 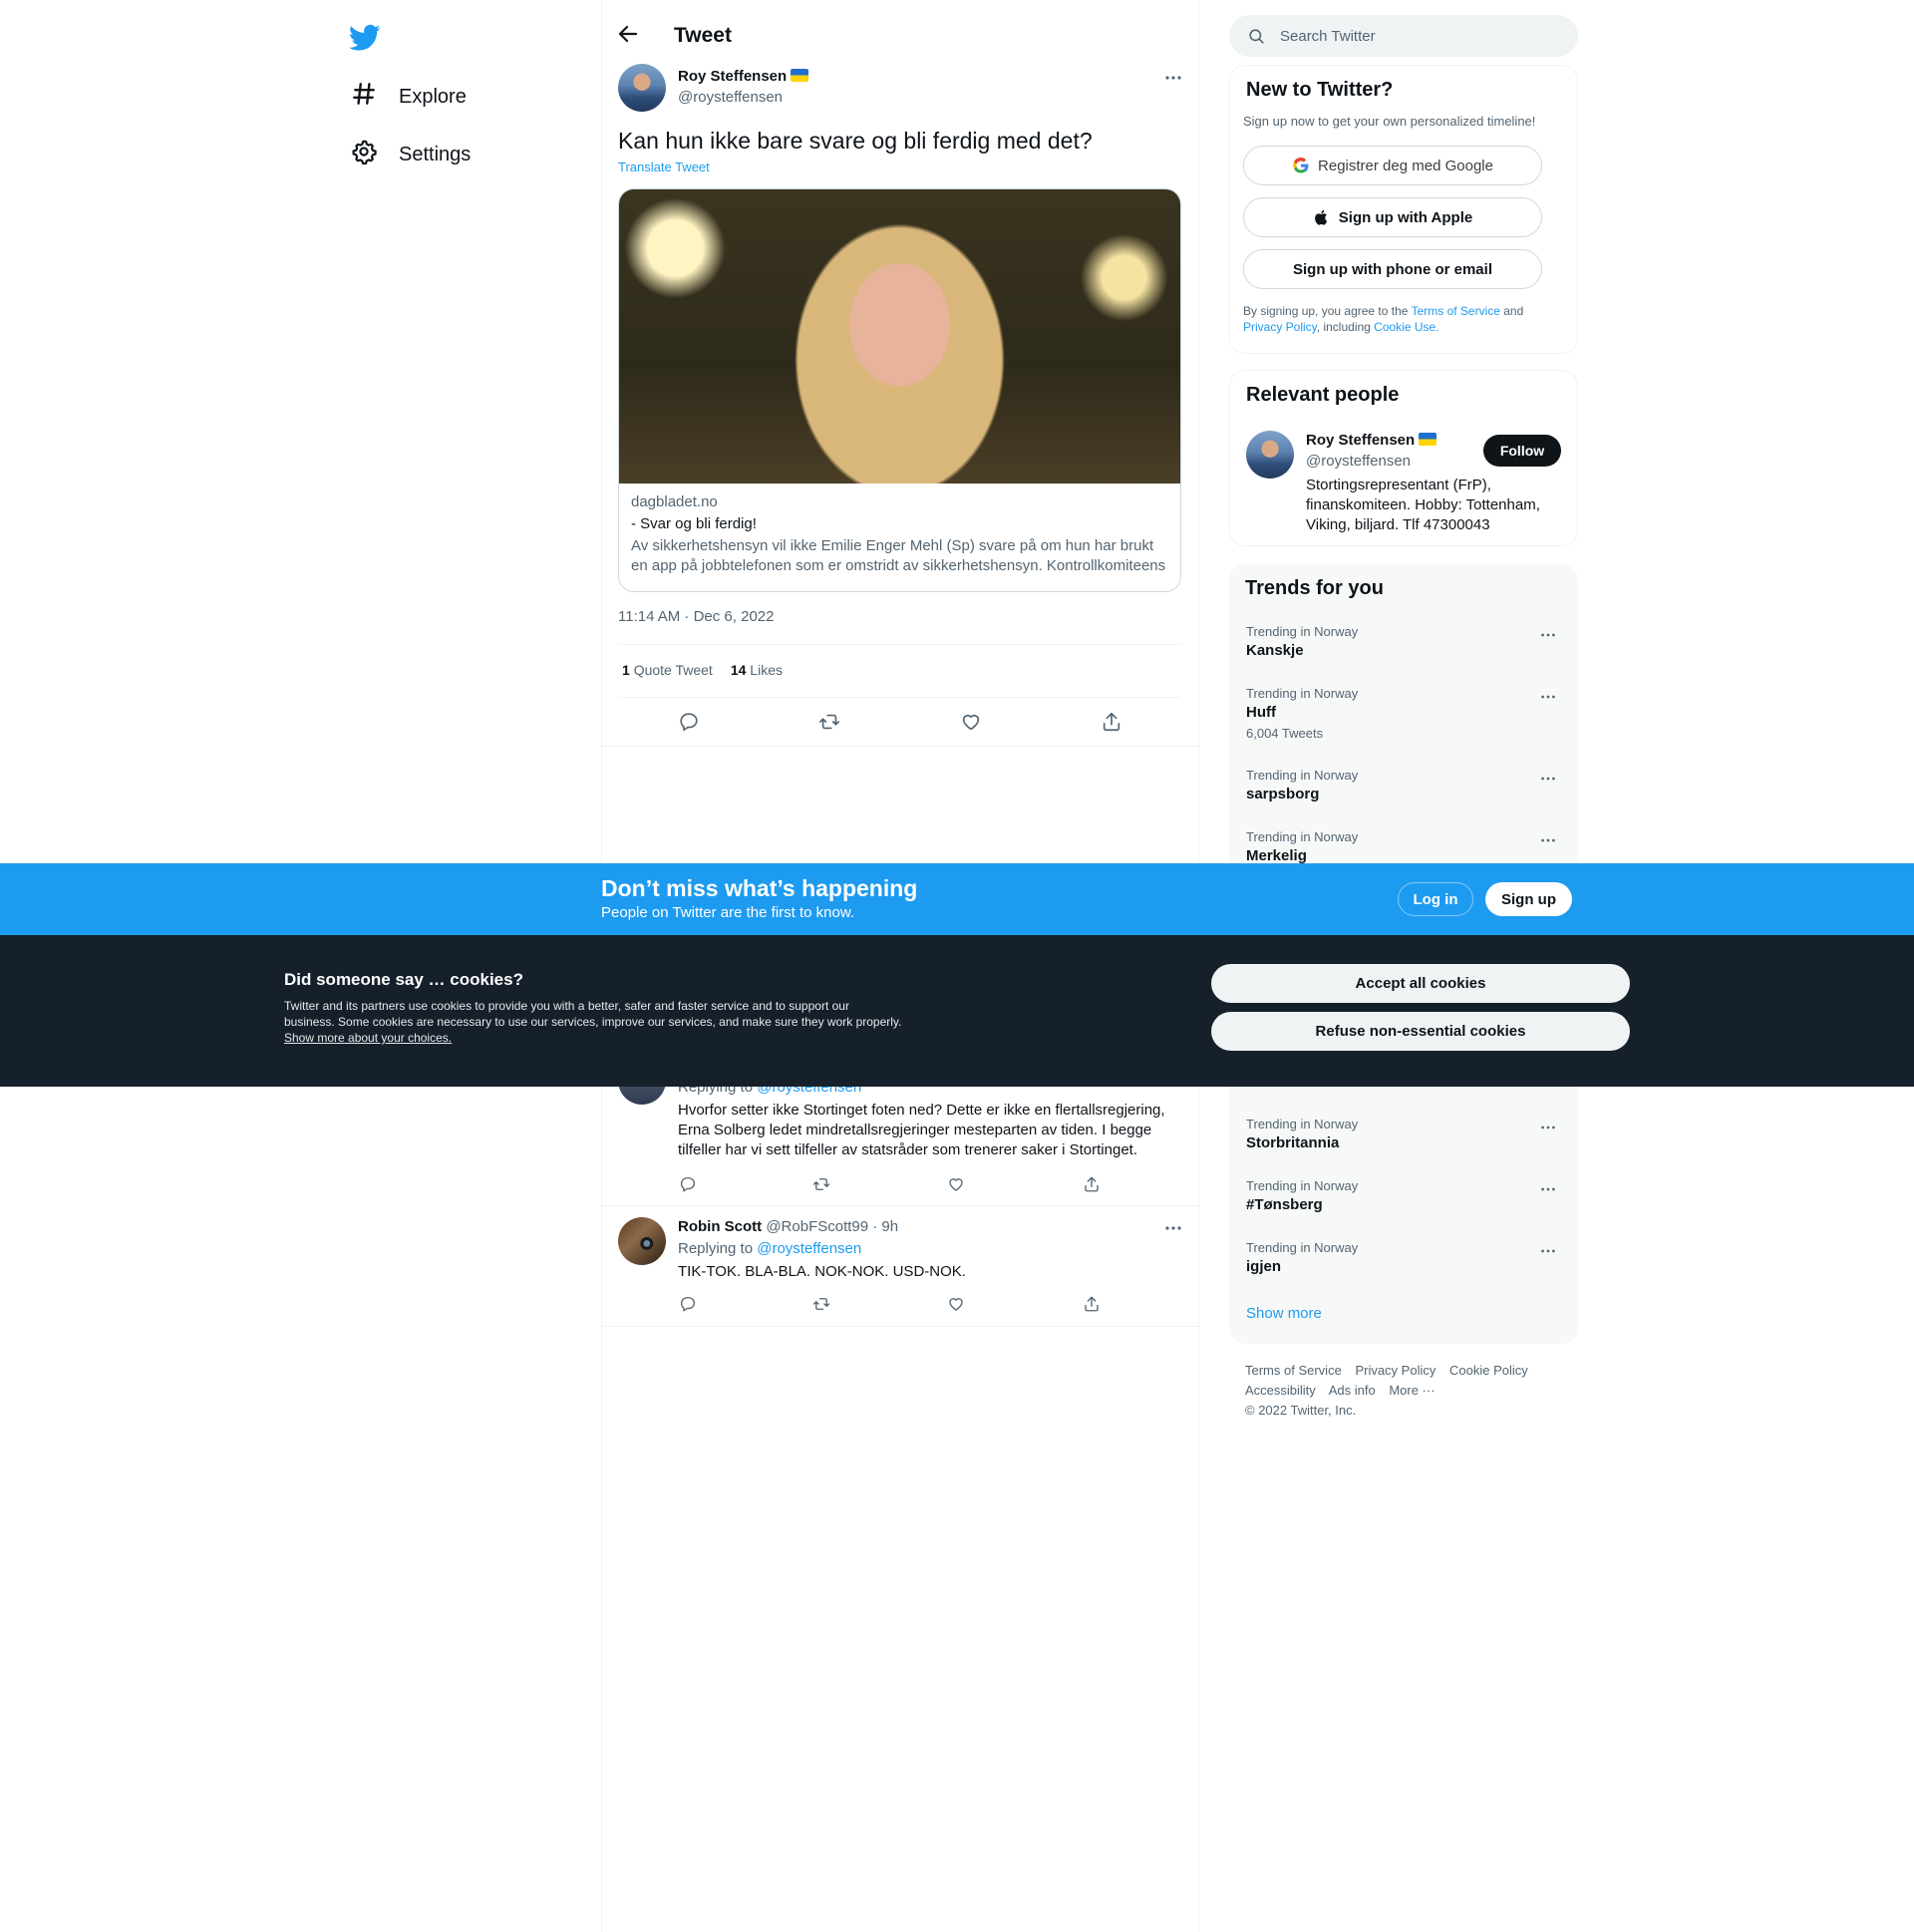 What do you see at coordinates (832, 1226) in the screenshot?
I see `reply-author-meta: @RobFScott99 · 9h` at bounding box center [832, 1226].